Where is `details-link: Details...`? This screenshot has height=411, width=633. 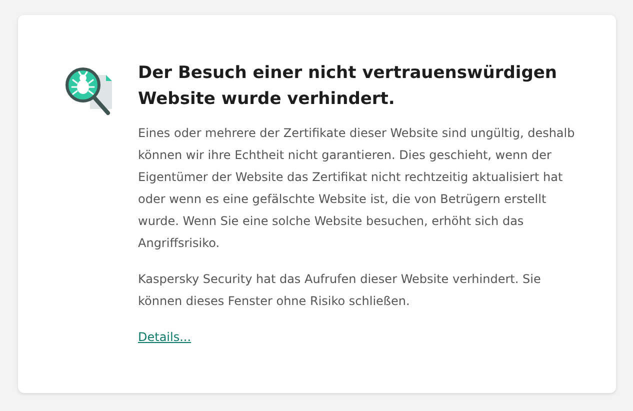
details-link: Details... is located at coordinates (165, 337).